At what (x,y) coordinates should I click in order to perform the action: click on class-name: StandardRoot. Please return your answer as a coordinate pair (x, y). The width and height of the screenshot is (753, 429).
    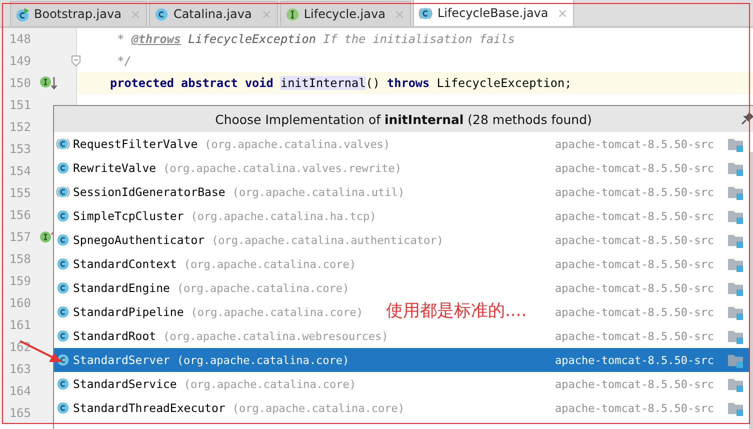
    Looking at the image, I should click on (114, 336).